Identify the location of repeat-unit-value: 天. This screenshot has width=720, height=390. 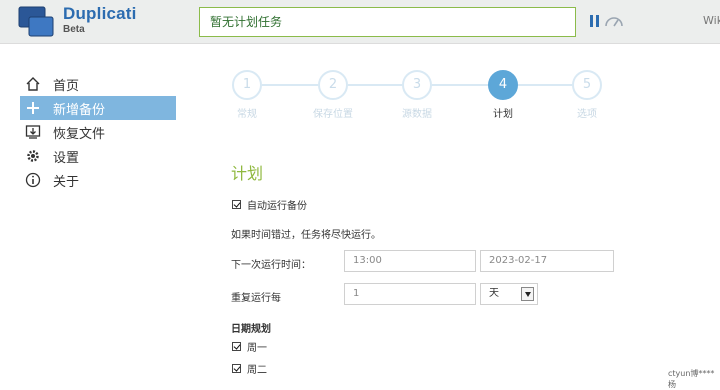
(494, 293).